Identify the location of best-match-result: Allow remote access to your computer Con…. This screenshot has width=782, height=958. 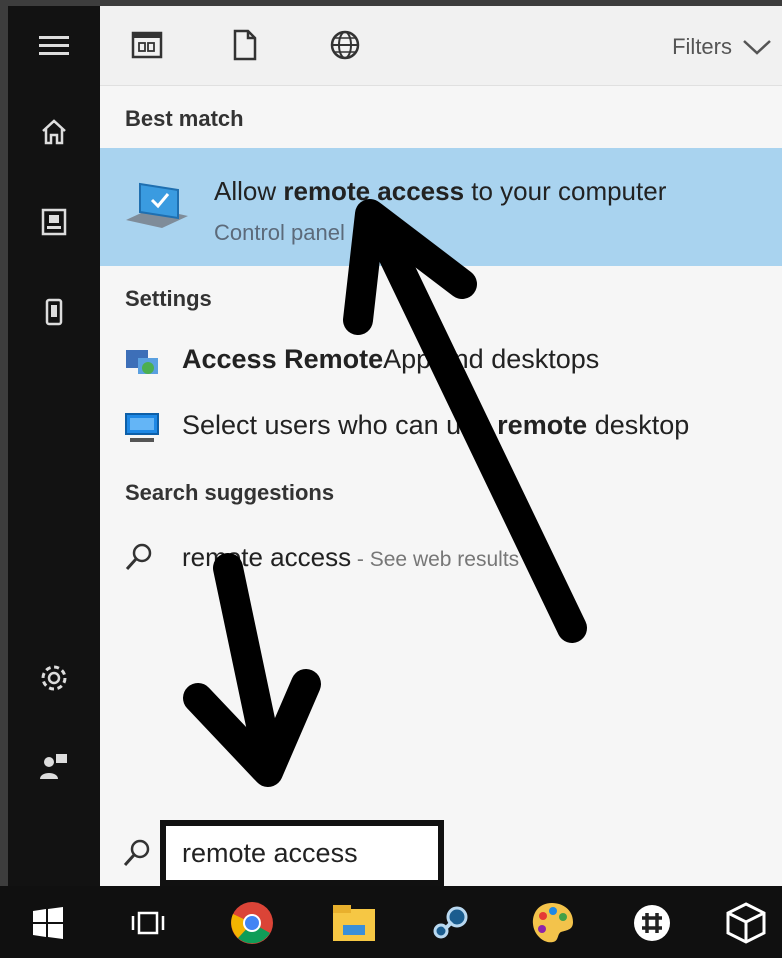
(441, 207).